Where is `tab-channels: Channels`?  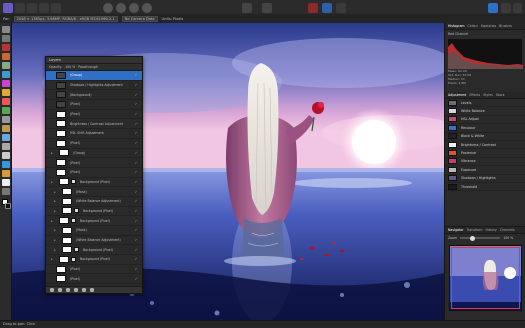
tab-channels: Channels is located at coordinates (507, 230).